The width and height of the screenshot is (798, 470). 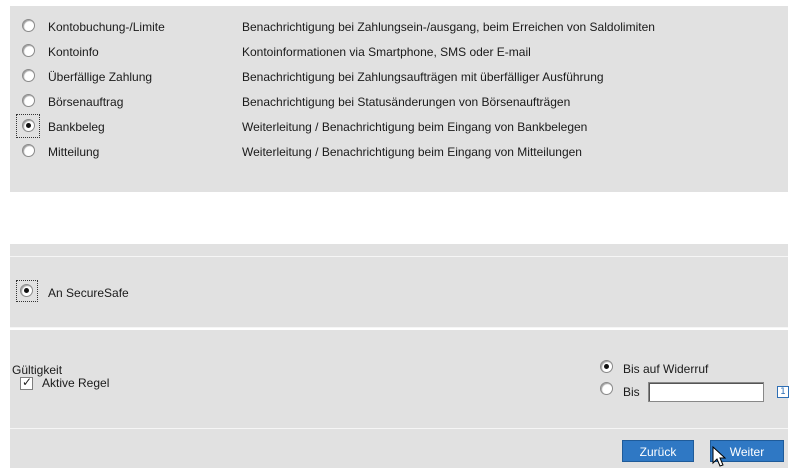 What do you see at coordinates (706, 392) in the screenshot?
I see `until-date-input` at bounding box center [706, 392].